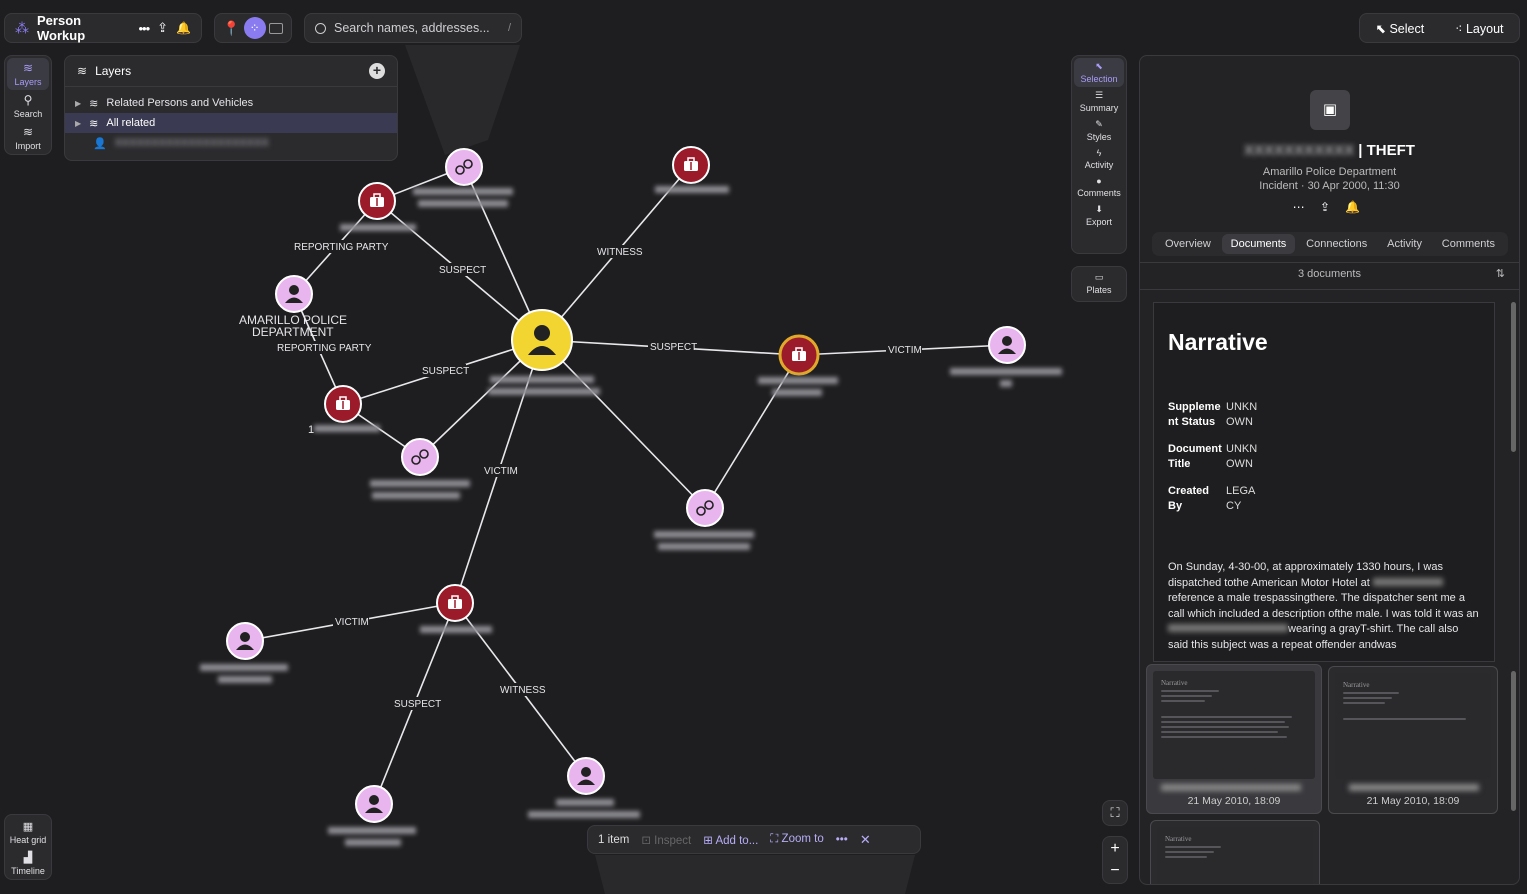 The image size is (1527, 894). I want to click on select-button: ⬉ Select, so click(1399, 28).